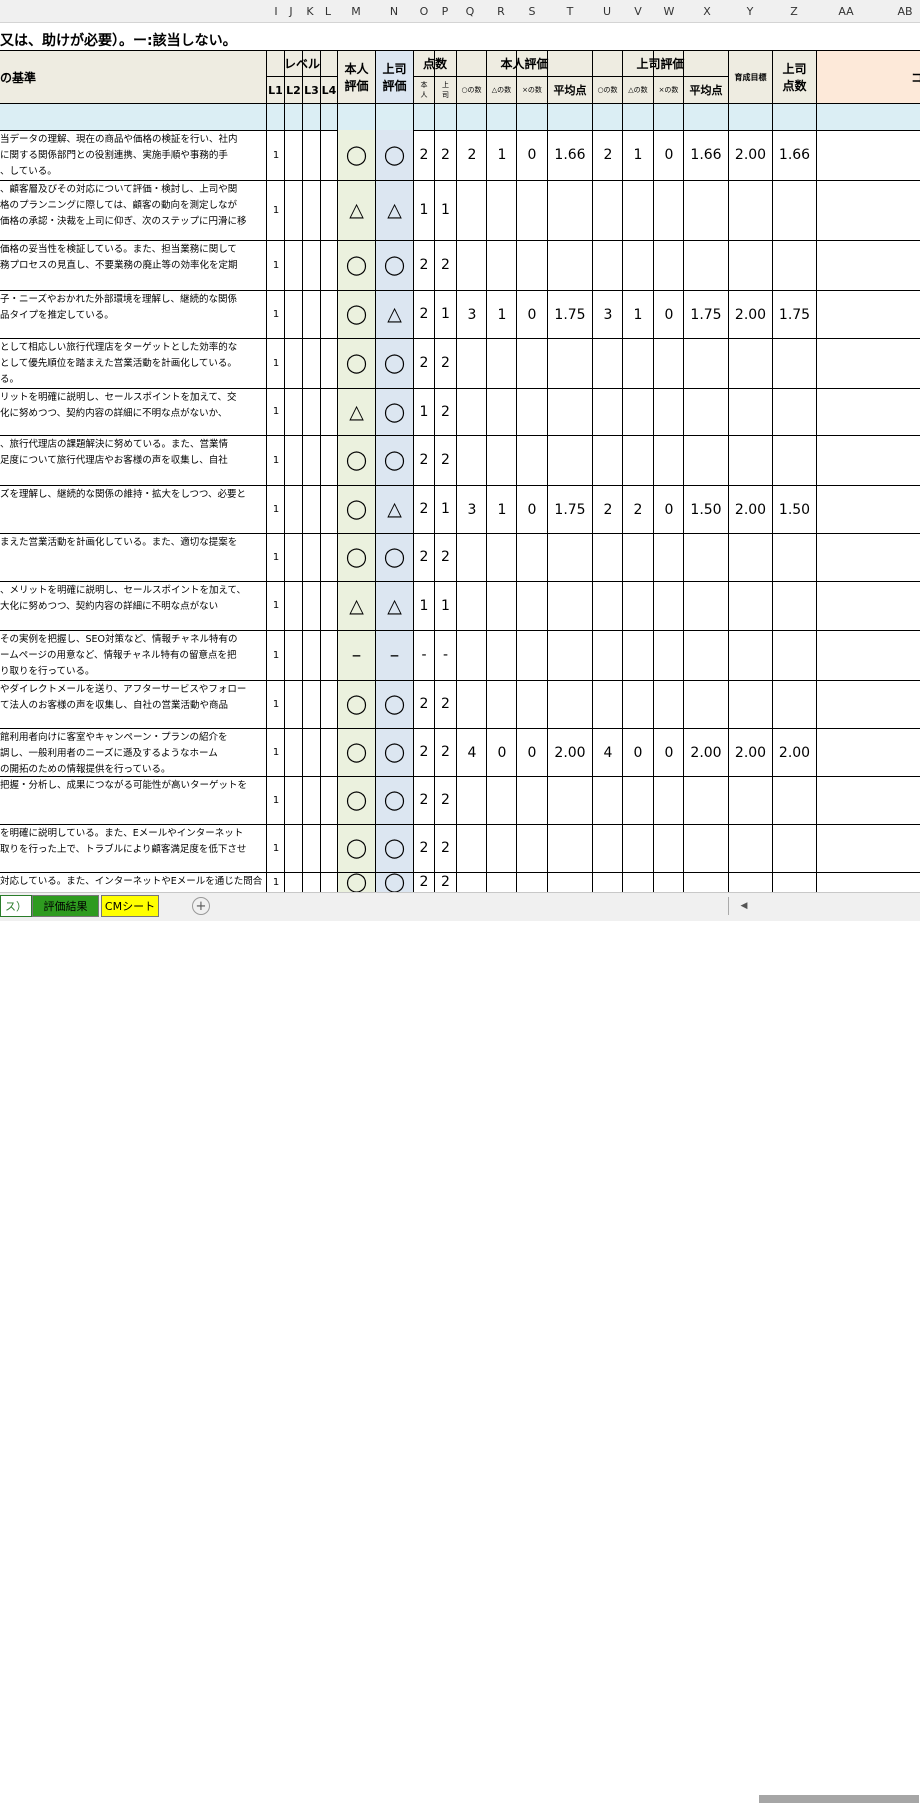 The width and height of the screenshot is (920, 1805). What do you see at coordinates (16, 906) in the screenshot?
I see `tab-partial: ス）` at bounding box center [16, 906].